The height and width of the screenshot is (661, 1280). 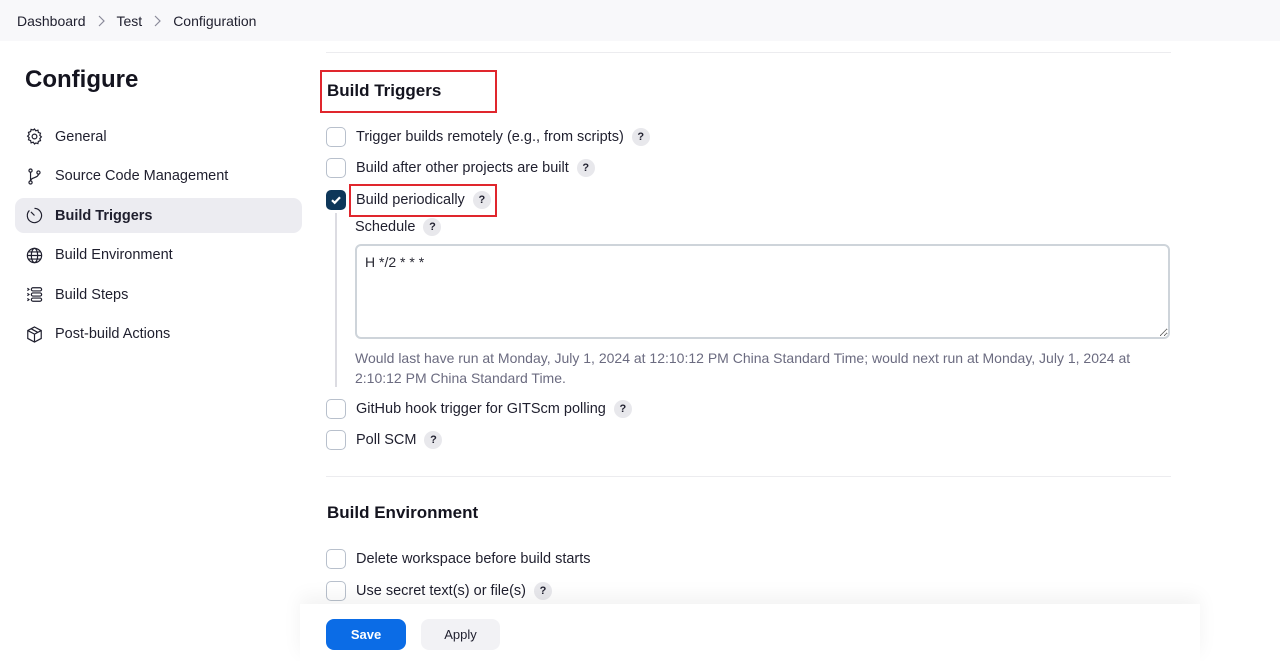 What do you see at coordinates (34, 255) in the screenshot?
I see `globe-icon` at bounding box center [34, 255].